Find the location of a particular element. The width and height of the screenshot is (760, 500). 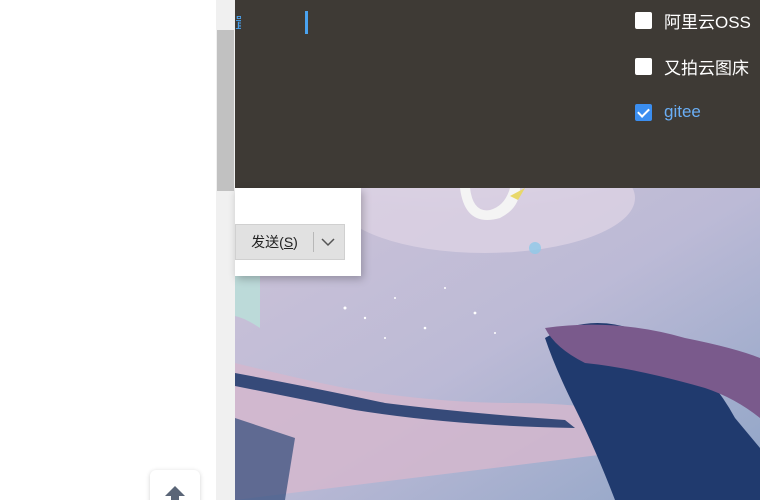

text-cursor is located at coordinates (306, 22).